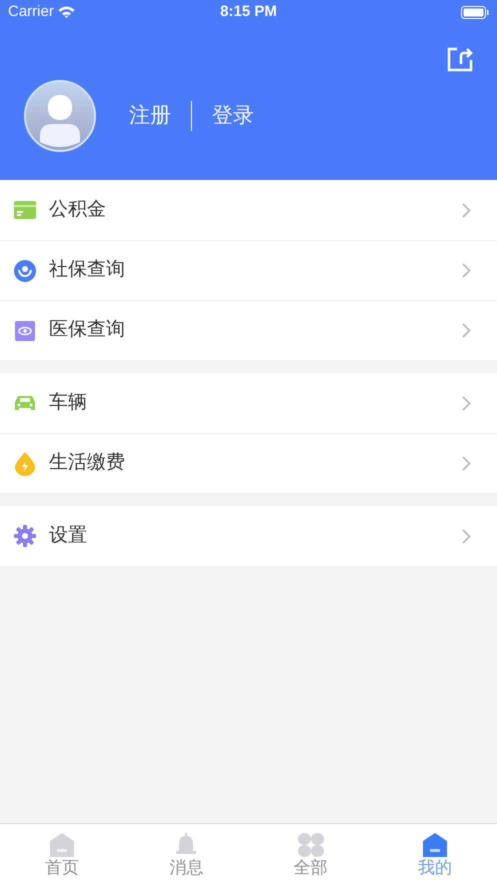 The image size is (497, 883). Describe the element at coordinates (460, 59) in the screenshot. I see `share-icon` at that location.